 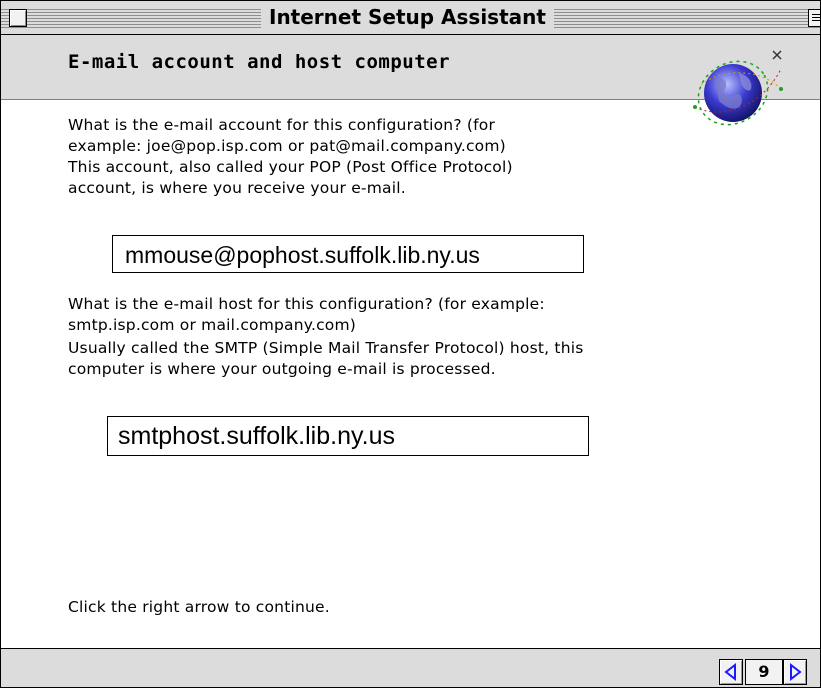 What do you see at coordinates (410, 667) in the screenshot?
I see `footer-bar: 9` at bounding box center [410, 667].